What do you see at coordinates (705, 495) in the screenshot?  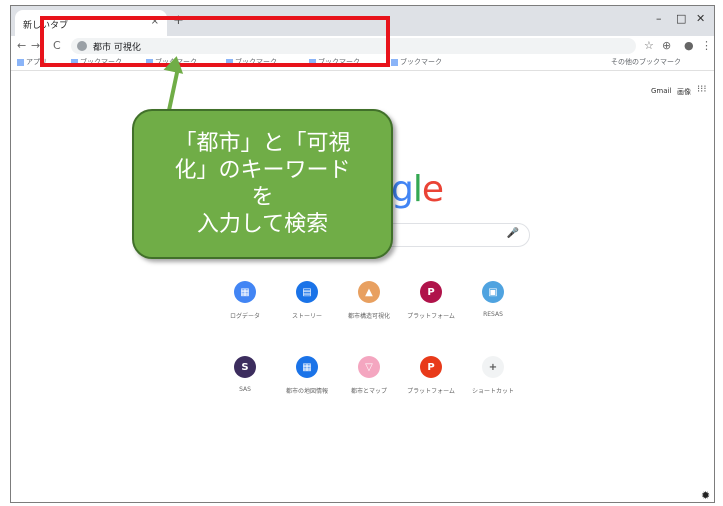 I see `settings-icon: ✹` at bounding box center [705, 495].